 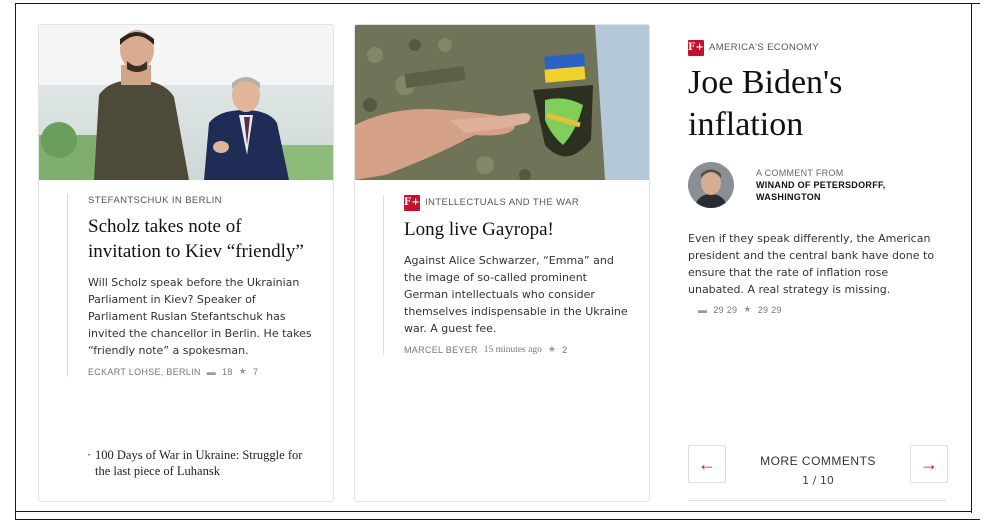 I want to click on next-arrow-button: →, so click(x=929, y=464).